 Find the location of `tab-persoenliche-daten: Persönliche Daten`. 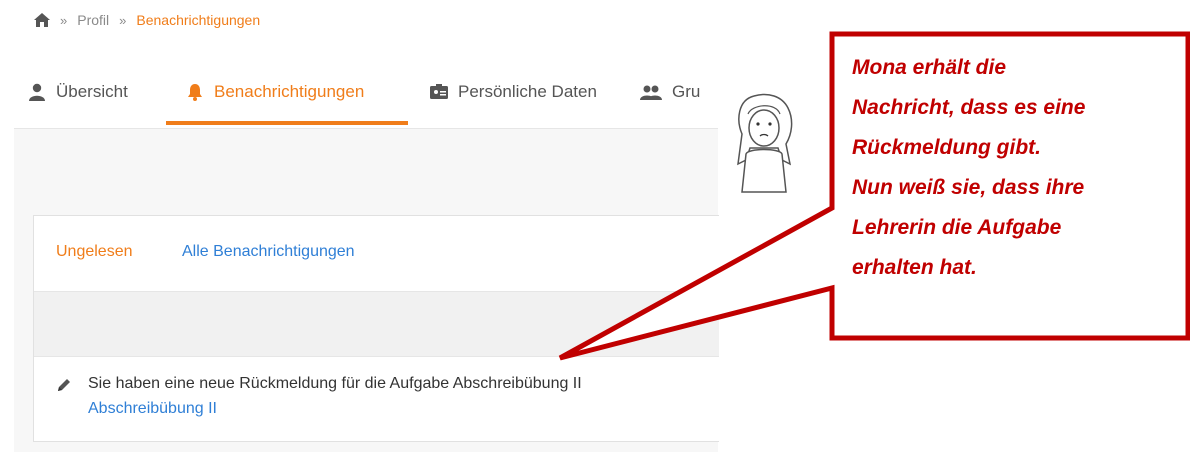

tab-persoenliche-daten: Persönliche Daten is located at coordinates (513, 92).